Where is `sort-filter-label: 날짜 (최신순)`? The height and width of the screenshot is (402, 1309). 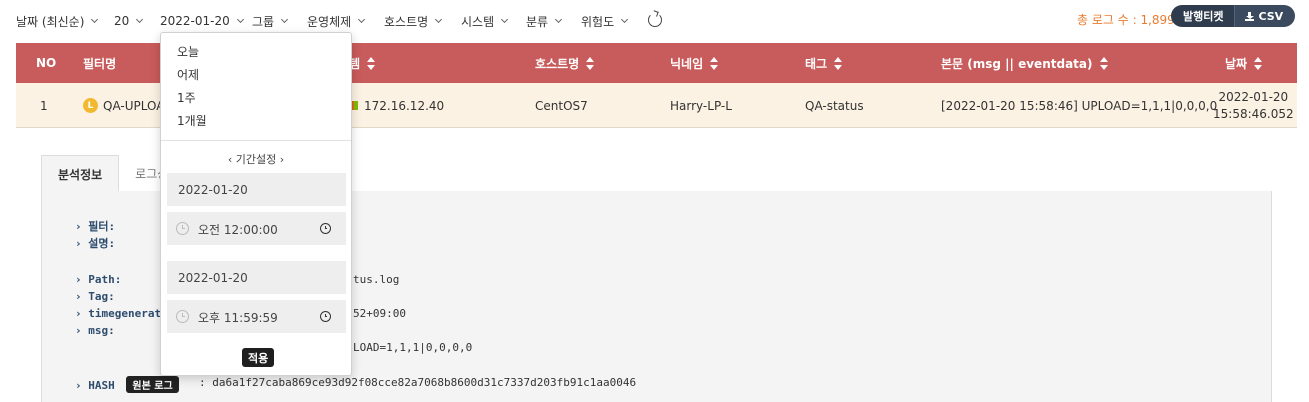 sort-filter-label: 날짜 (최신순) is located at coordinates (50, 21).